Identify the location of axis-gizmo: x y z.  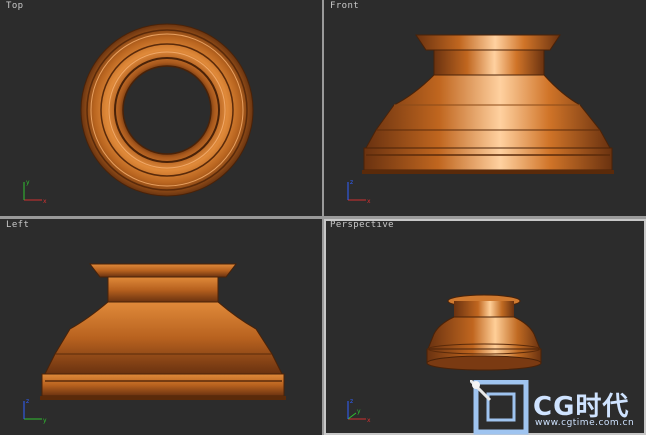
(359, 411).